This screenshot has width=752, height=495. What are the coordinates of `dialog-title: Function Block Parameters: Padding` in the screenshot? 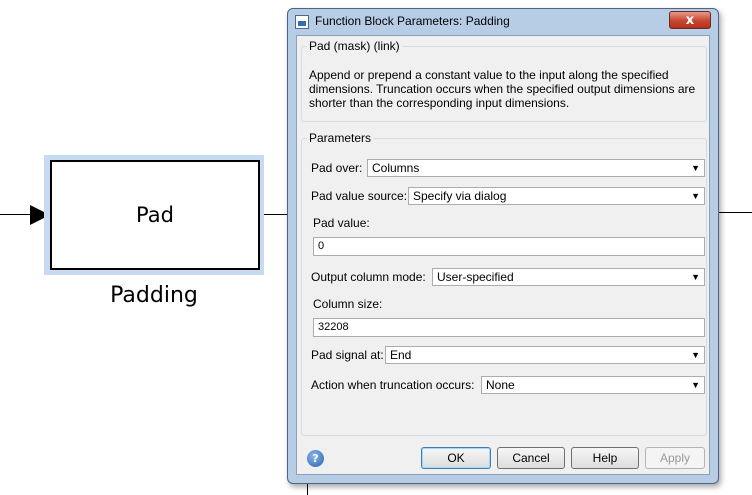 It's located at (412, 21).